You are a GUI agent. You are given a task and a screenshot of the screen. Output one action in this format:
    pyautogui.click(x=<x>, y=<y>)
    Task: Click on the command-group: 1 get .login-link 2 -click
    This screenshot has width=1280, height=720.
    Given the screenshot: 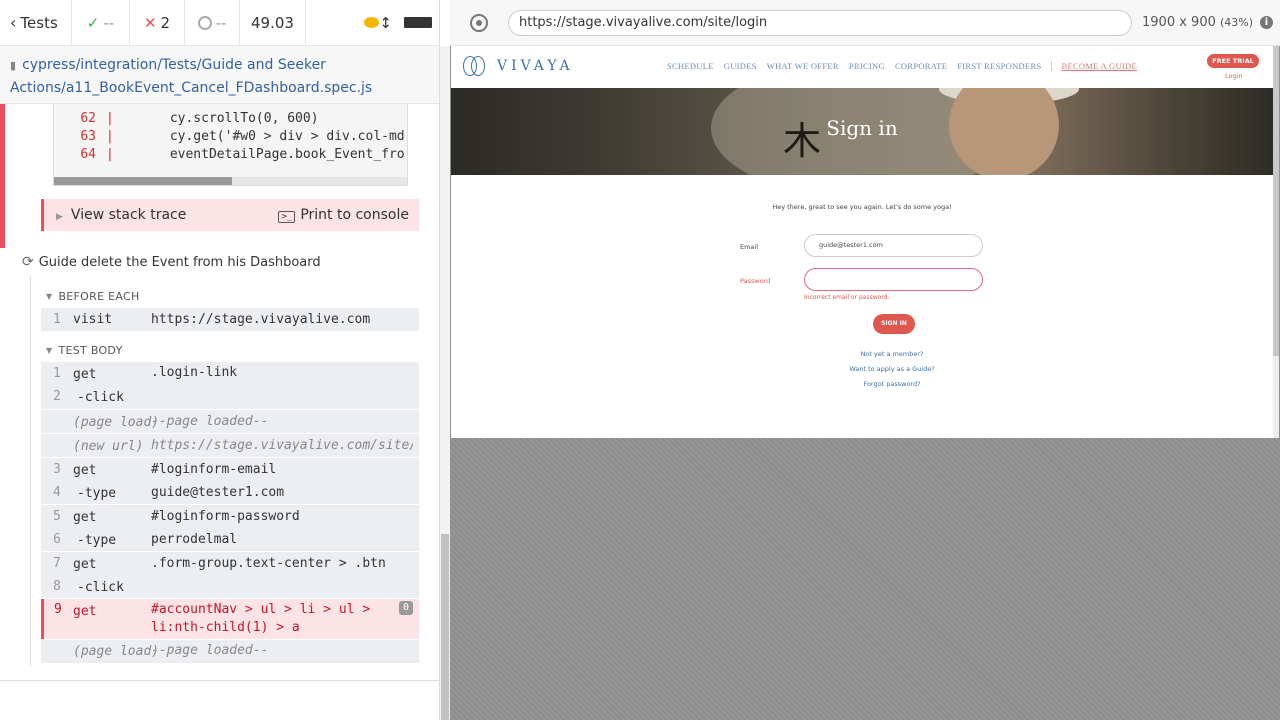 What is the action you would take?
    pyautogui.click(x=230, y=385)
    